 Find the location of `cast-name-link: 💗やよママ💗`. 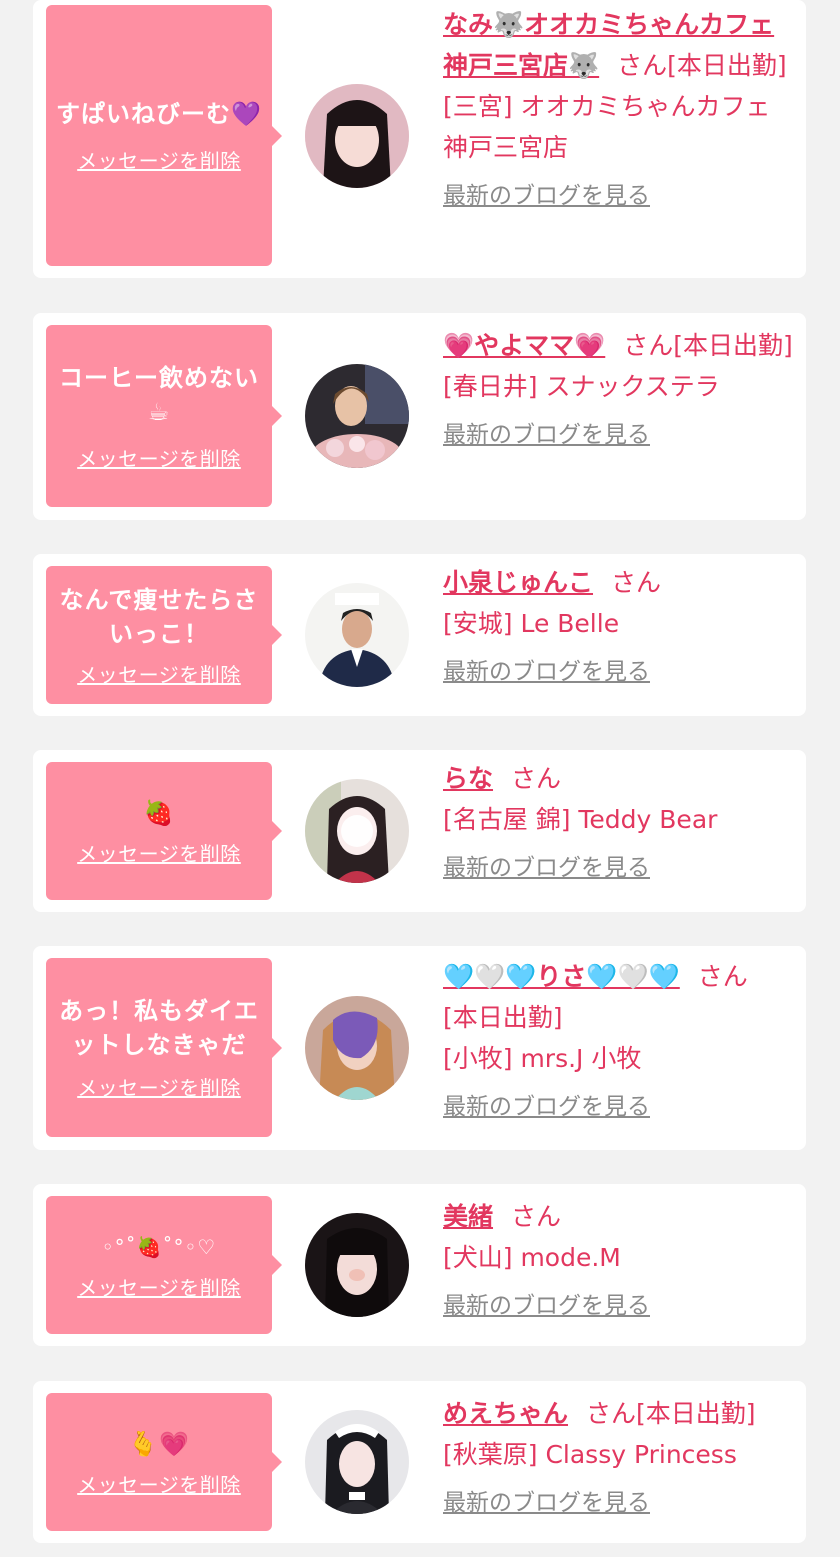

cast-name-link: 💗やよママ💗 is located at coordinates (524, 345).